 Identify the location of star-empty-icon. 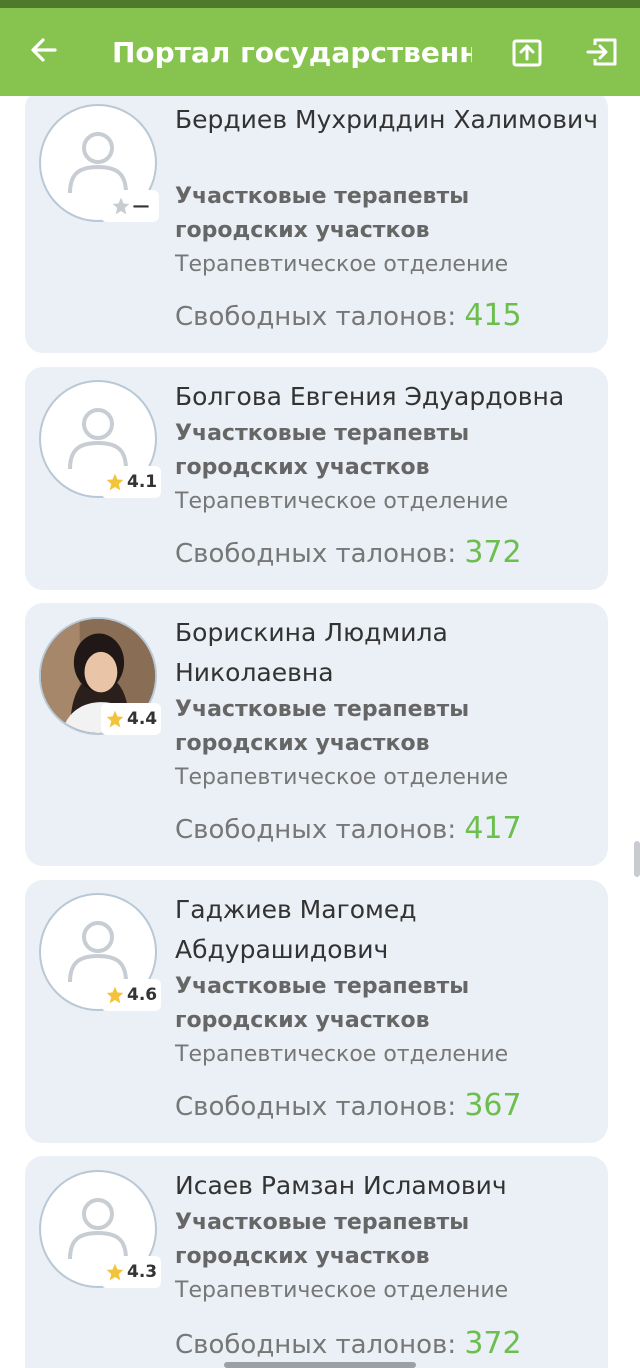
(120, 206).